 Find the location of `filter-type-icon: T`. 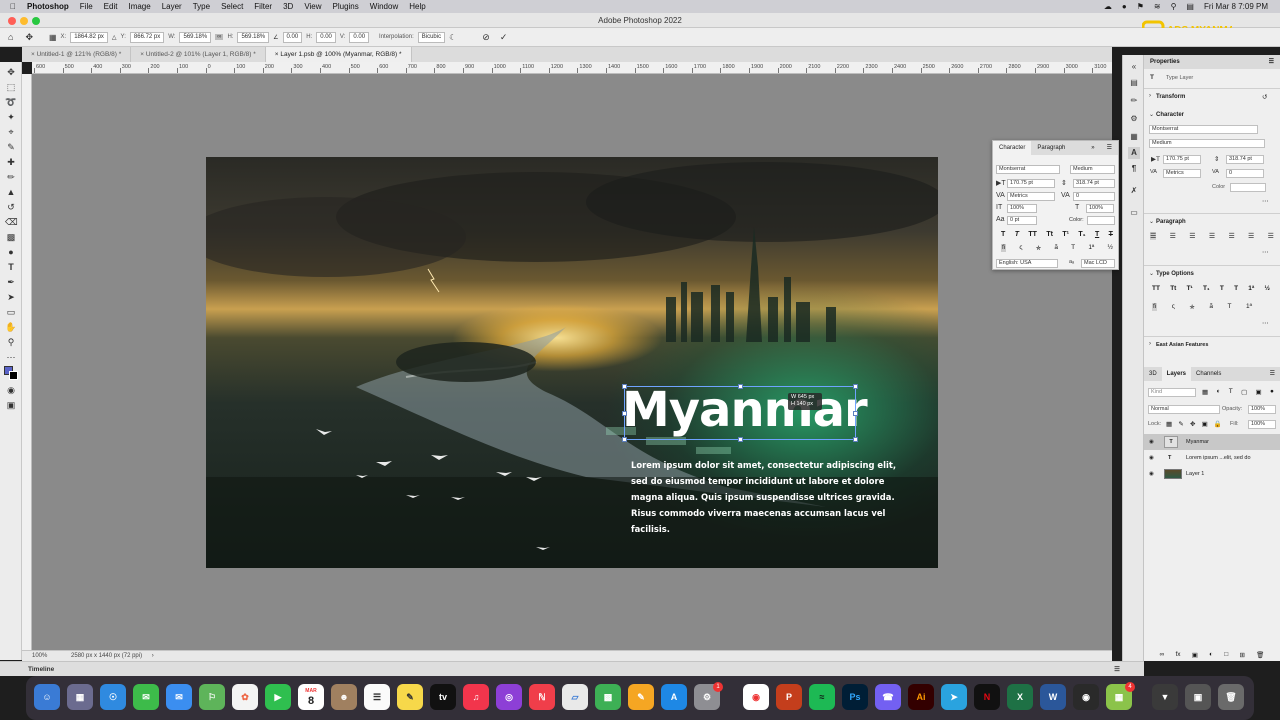

filter-type-icon: T is located at coordinates (1231, 392).